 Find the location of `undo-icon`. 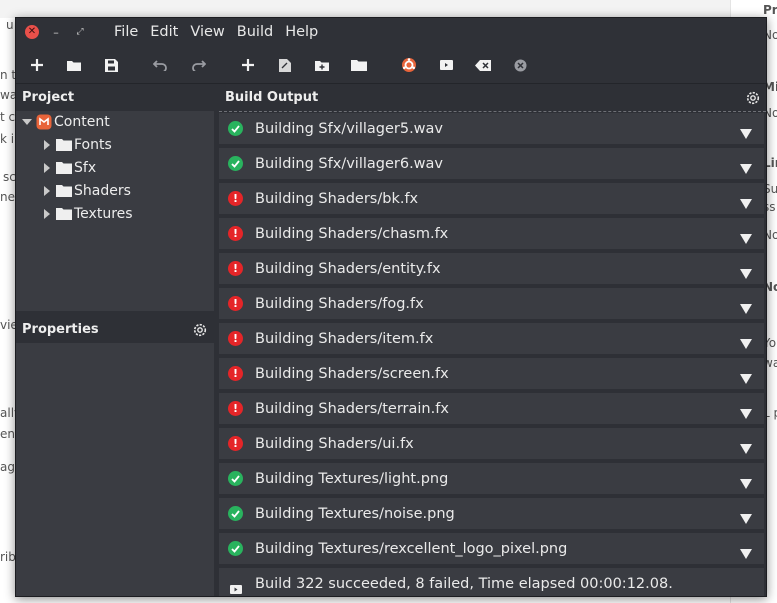

undo-icon is located at coordinates (160, 65).